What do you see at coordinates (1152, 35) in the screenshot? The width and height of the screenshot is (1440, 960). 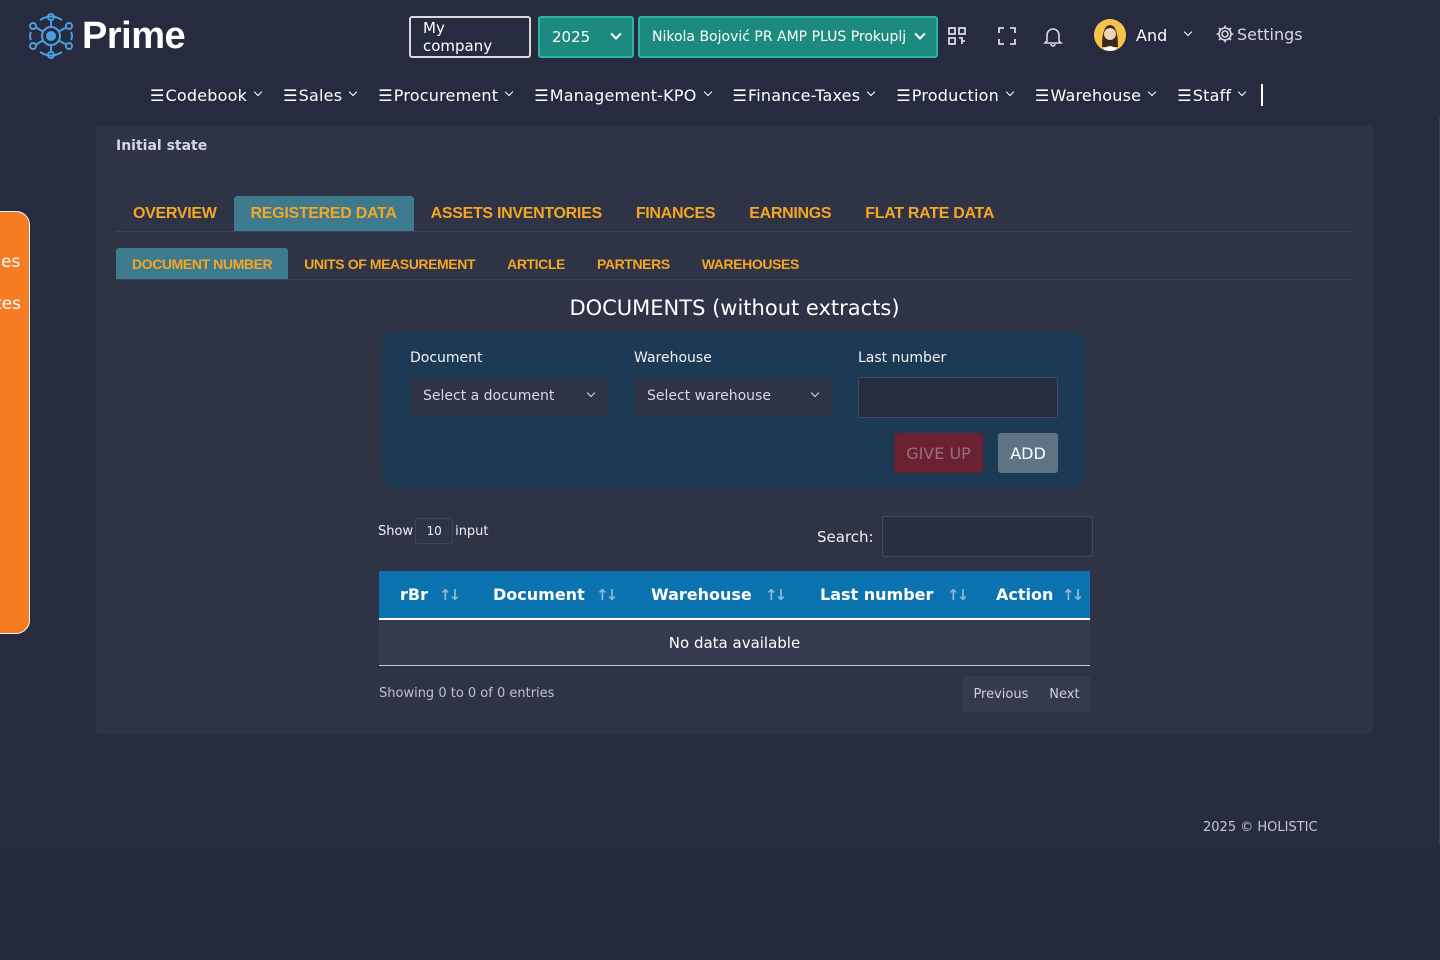 I see `user-name: And` at bounding box center [1152, 35].